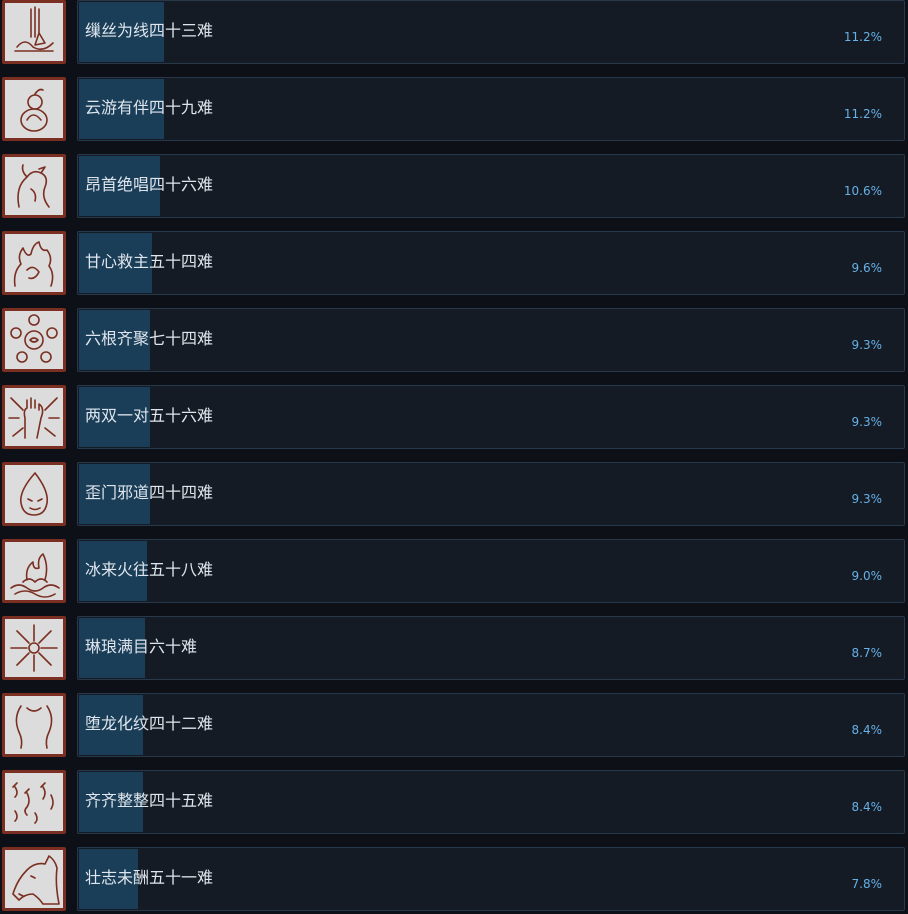  What do you see at coordinates (491, 263) in the screenshot?
I see `achievement-panel: 甘心救主五十四难 9.6%` at bounding box center [491, 263].